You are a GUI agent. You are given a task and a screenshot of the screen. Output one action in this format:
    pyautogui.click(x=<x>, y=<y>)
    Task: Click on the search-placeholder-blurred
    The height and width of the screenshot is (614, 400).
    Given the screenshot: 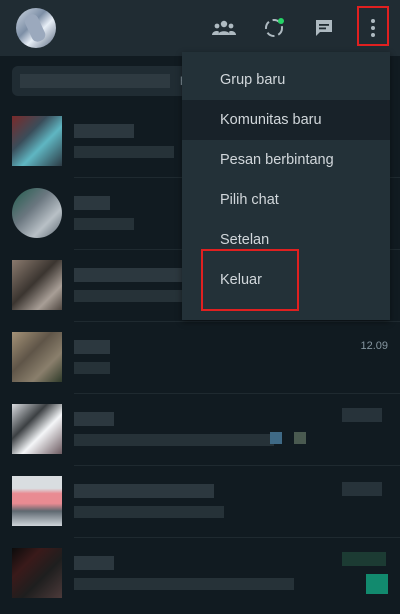 What is the action you would take?
    pyautogui.click(x=95, y=81)
    